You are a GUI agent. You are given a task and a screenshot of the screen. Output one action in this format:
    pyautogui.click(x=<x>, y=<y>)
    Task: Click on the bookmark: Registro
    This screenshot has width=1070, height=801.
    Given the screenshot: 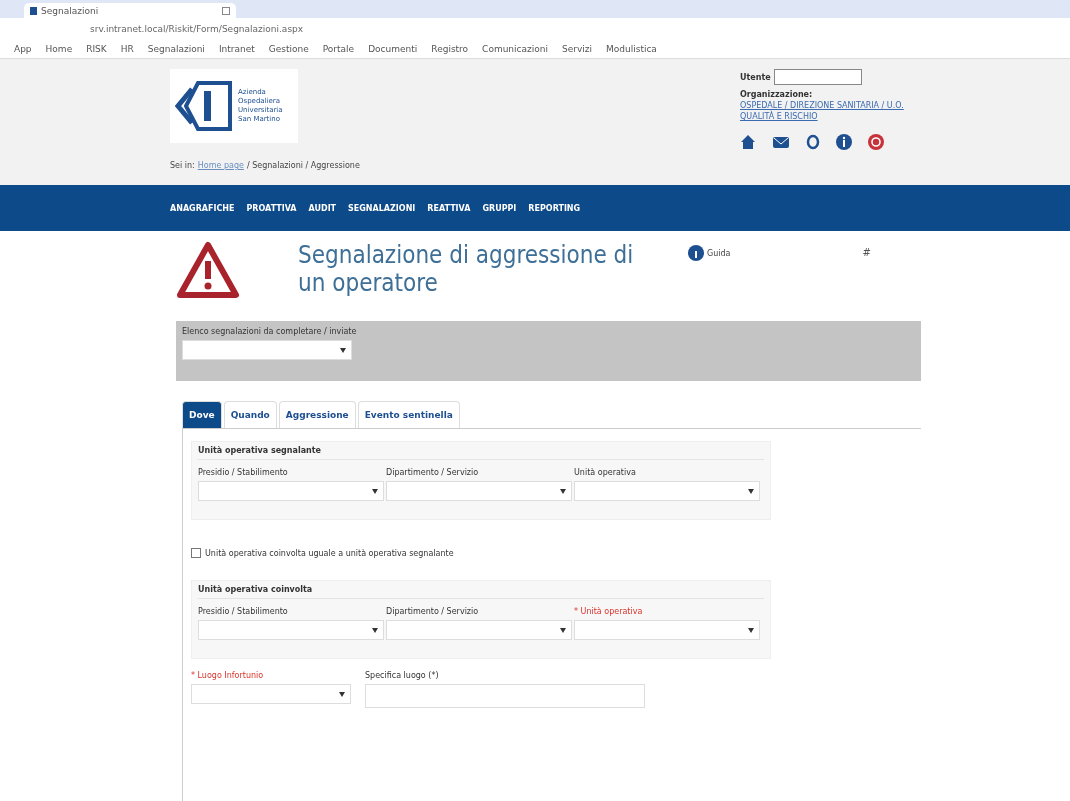 What is the action you would take?
    pyautogui.click(x=450, y=49)
    